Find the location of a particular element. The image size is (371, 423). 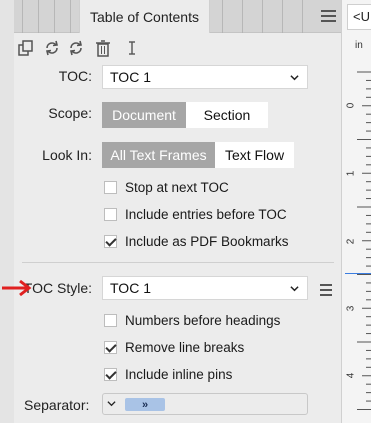

toc-style-select-value: TOC 1 is located at coordinates (130, 288).